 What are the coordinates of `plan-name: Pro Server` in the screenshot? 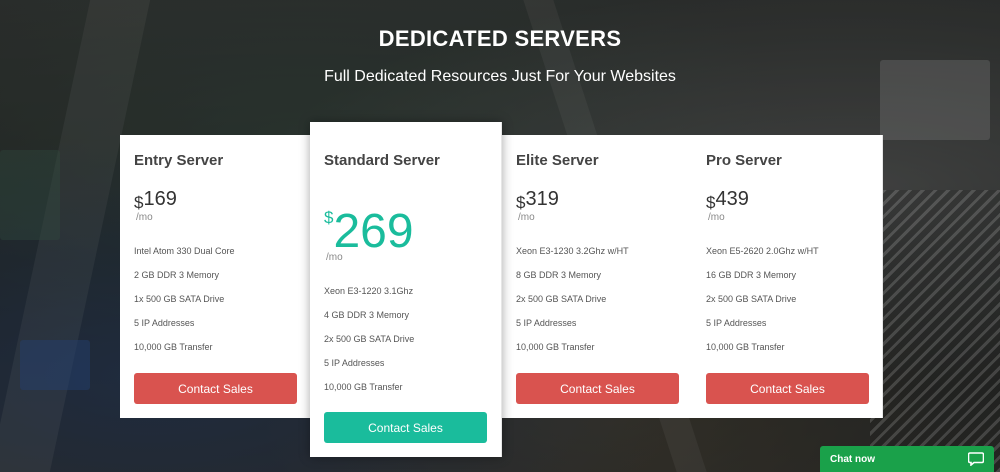 It's located at (744, 160).